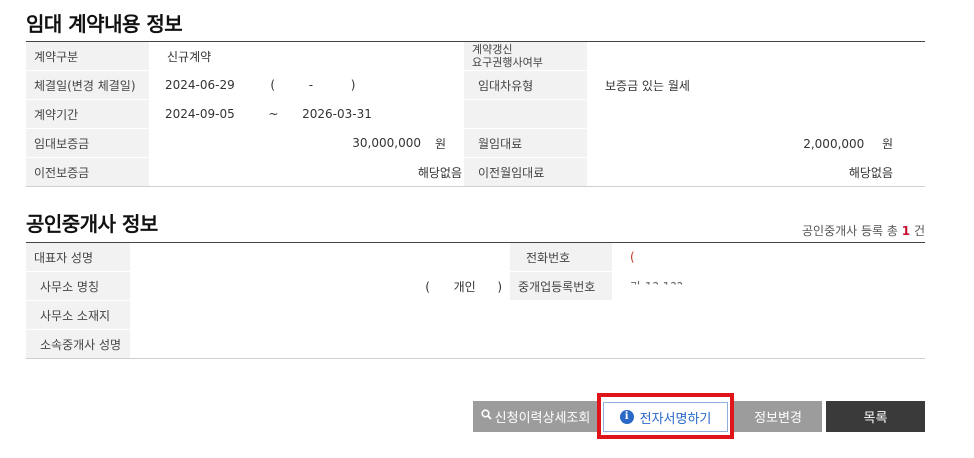 This screenshot has width=974, height=458. I want to click on agent-count: 공인중개사 등록 총 1 건, so click(863, 230).